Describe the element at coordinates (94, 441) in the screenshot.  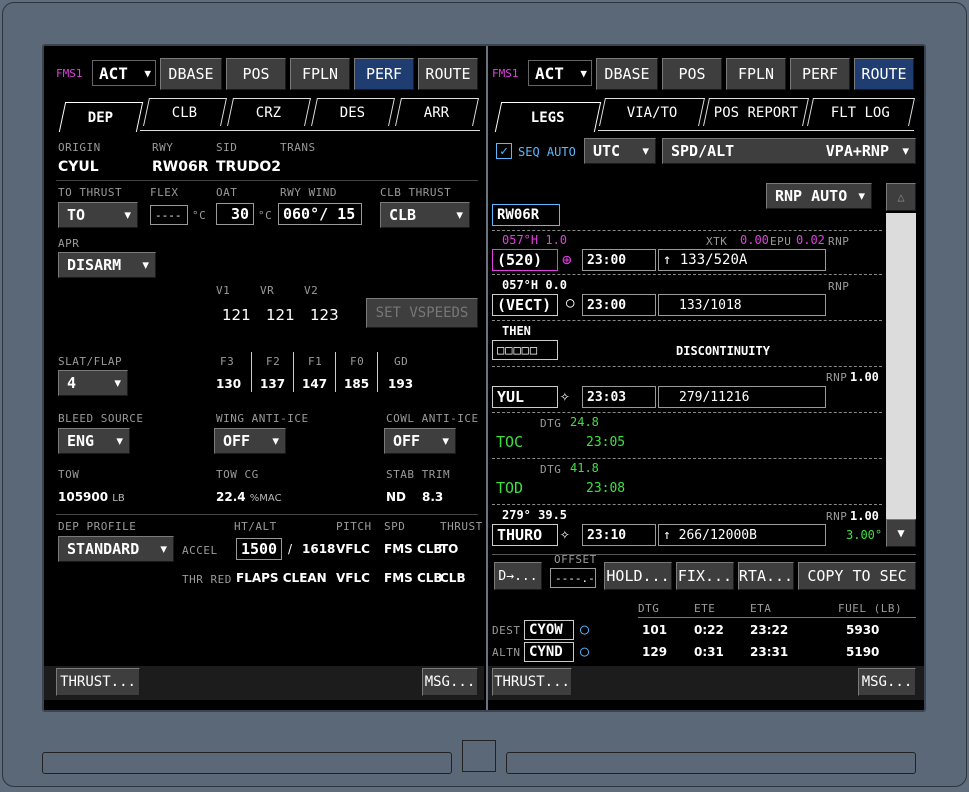
I see `bleed-source-select: ENG ▼` at that location.